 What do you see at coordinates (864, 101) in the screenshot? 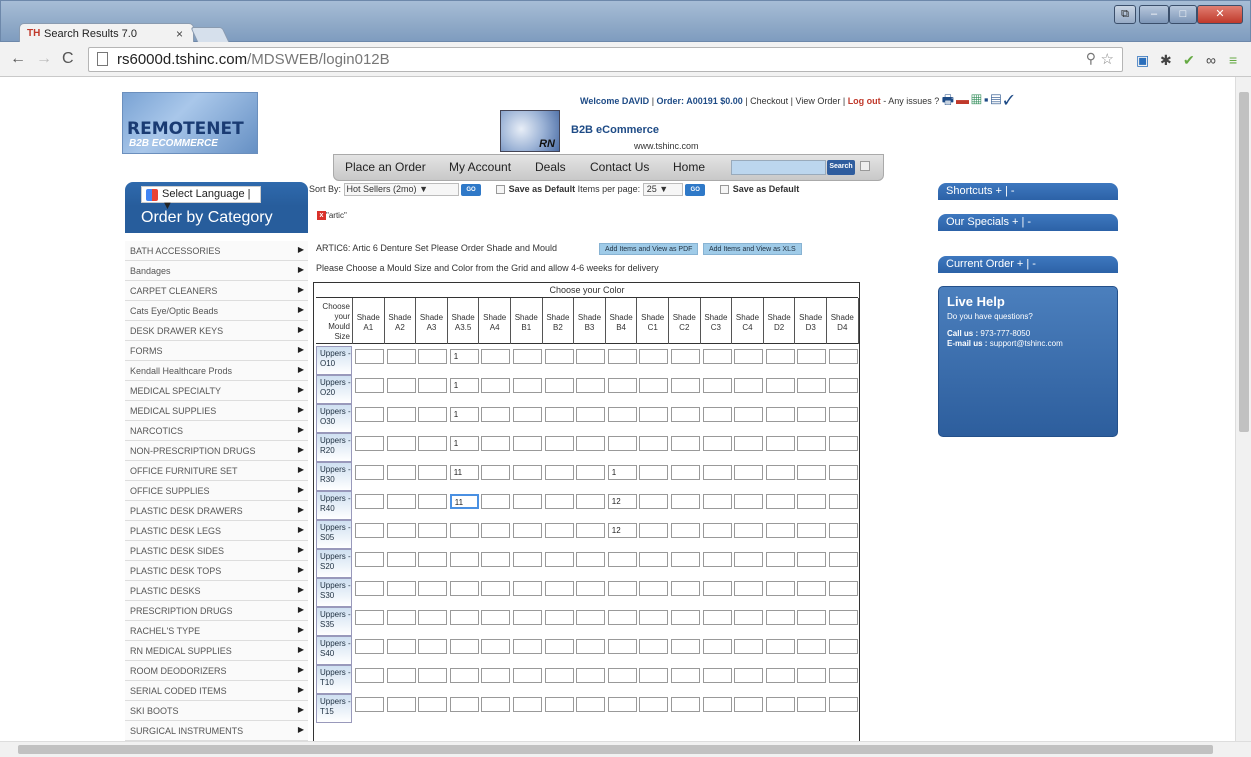
I see `logout-link: Log out` at bounding box center [864, 101].